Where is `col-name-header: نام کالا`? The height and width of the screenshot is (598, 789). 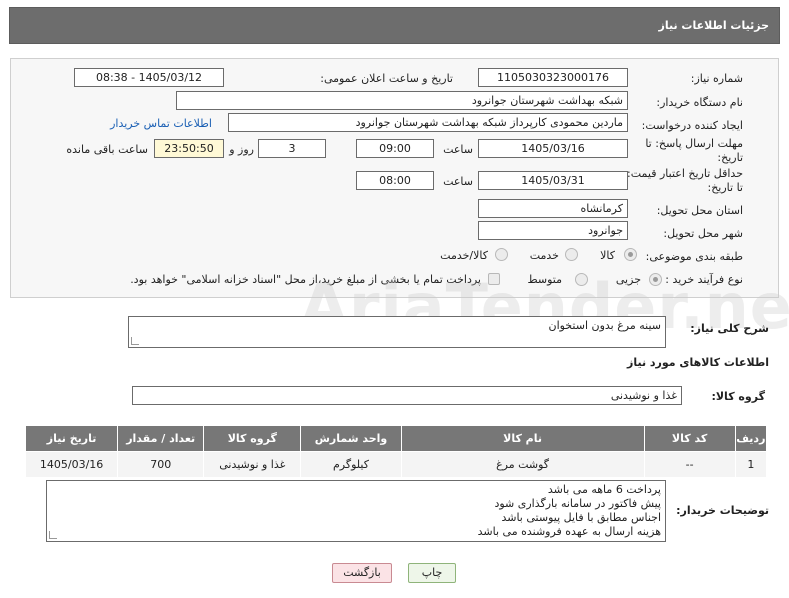
col-name-header: نام کالا is located at coordinates (522, 438).